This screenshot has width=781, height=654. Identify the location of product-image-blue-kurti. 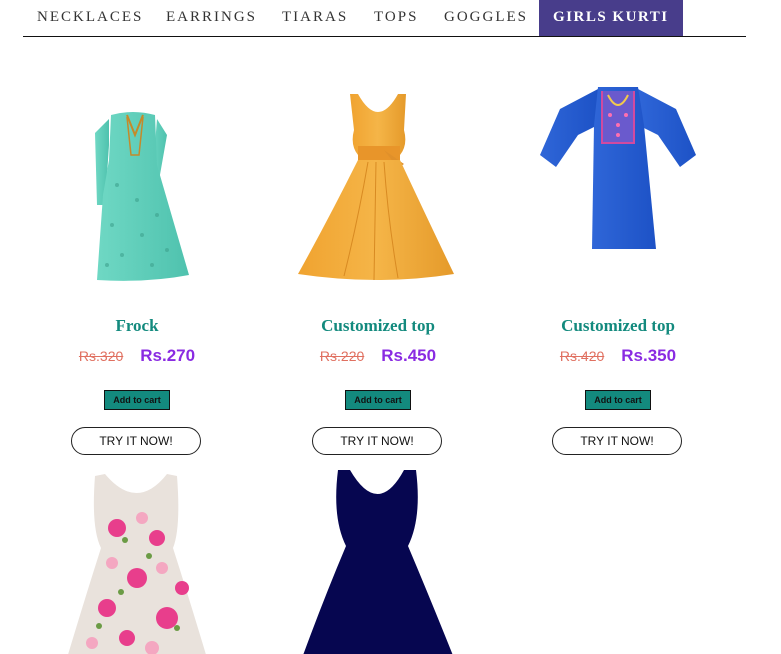
(618, 172).